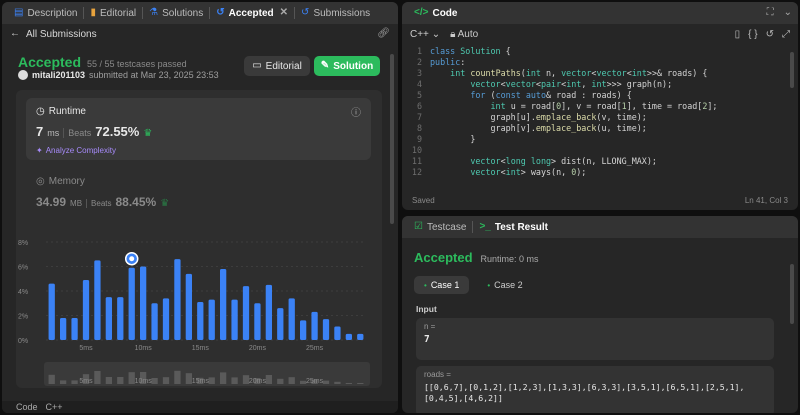 Image resolution: width=800 pixels, height=415 pixels. What do you see at coordinates (770, 34) in the screenshot?
I see `undo-icon: ↺` at bounding box center [770, 34].